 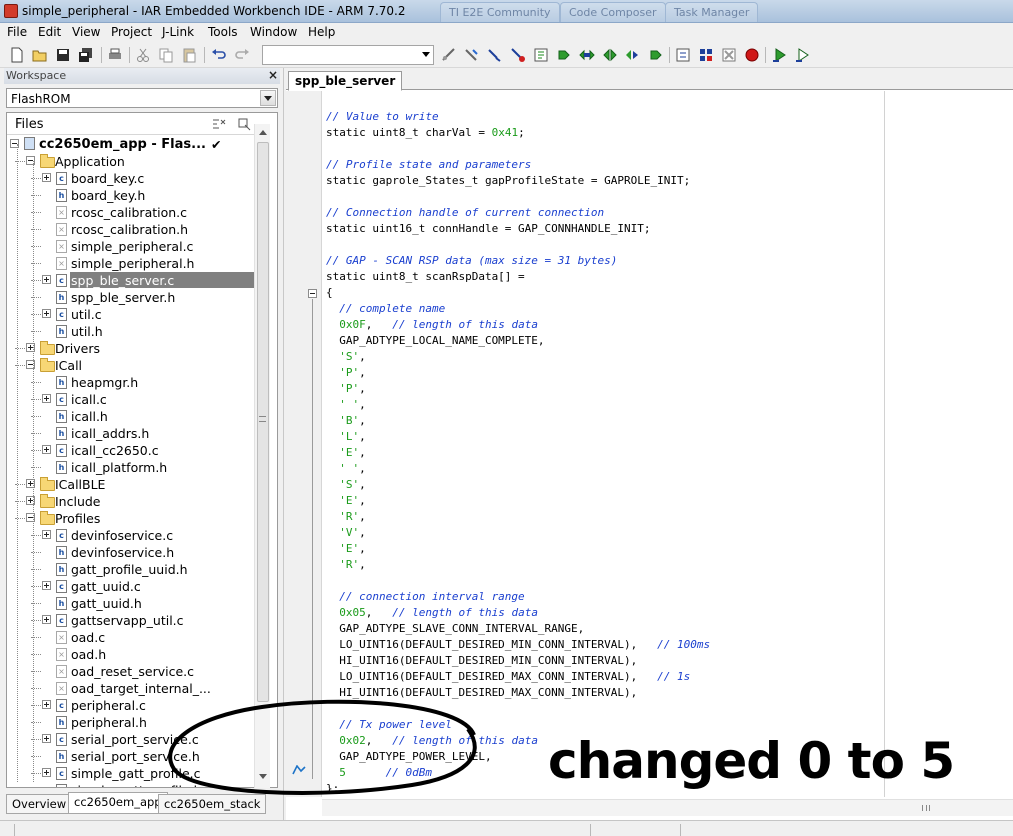 I want to click on tab-cc2650em-app: cc2650em_app, so click(x=118, y=803).